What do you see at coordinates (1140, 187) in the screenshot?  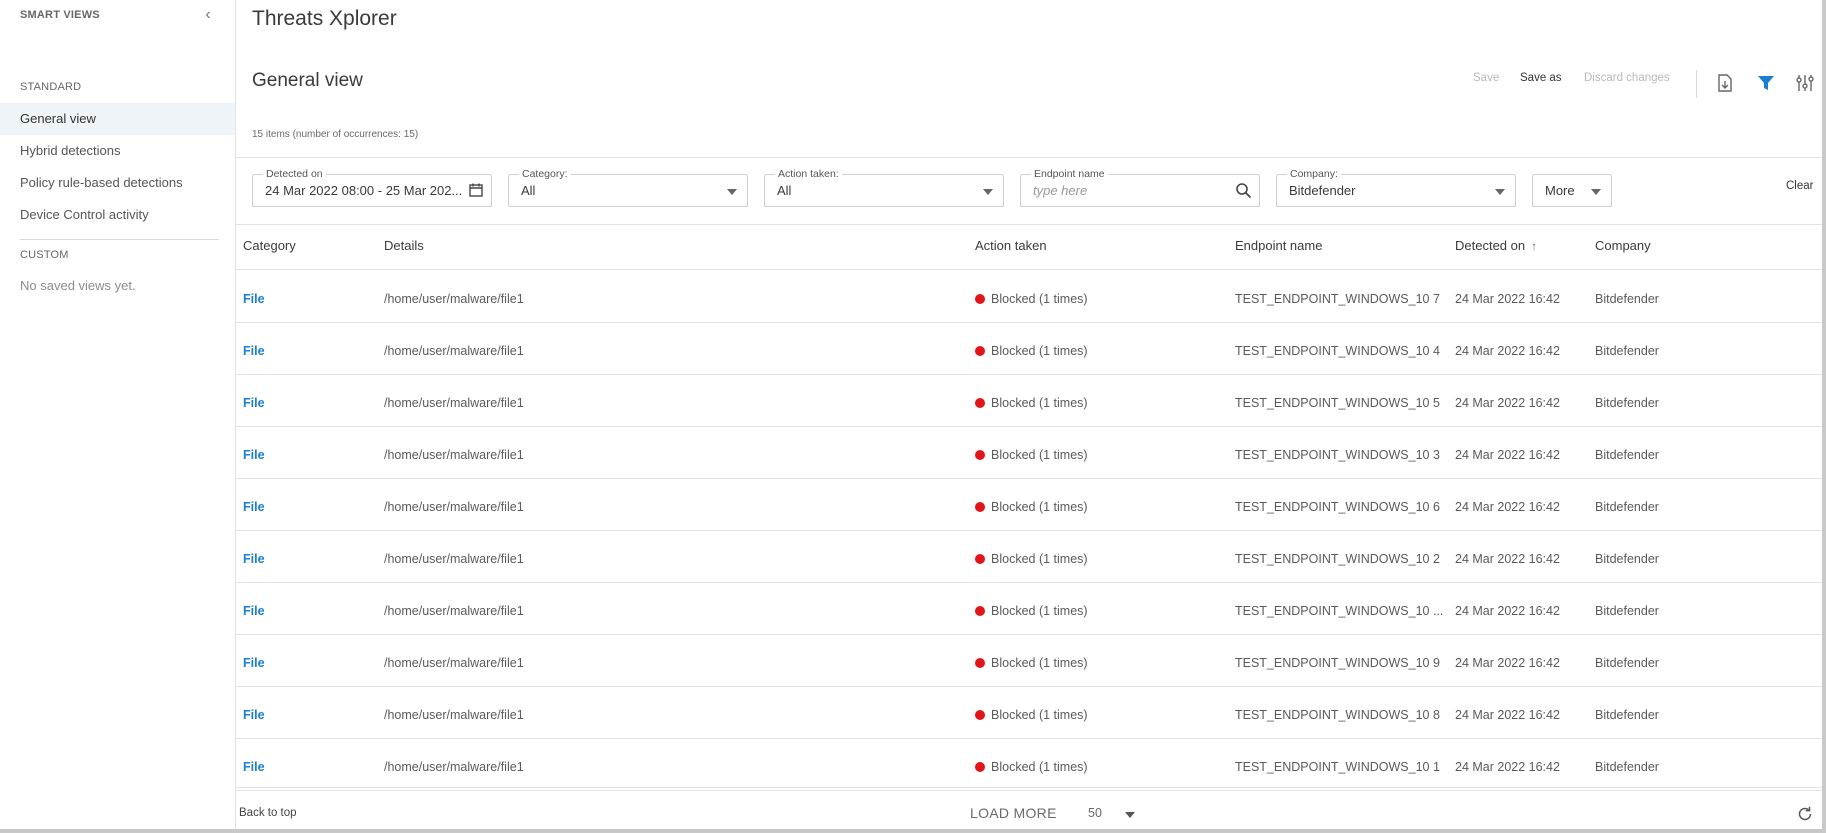 I see `endpoint-name-filter: Endpoint name type here` at bounding box center [1140, 187].